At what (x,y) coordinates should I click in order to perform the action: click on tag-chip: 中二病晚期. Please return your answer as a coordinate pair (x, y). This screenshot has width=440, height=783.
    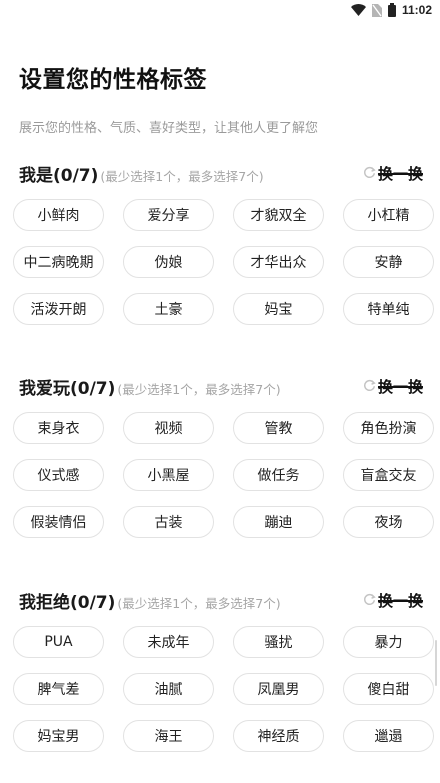
    Looking at the image, I should click on (58, 262).